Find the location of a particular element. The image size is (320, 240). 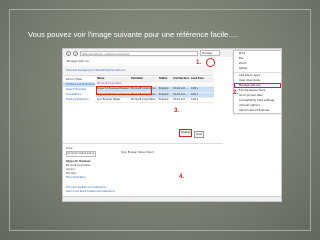

type-value: Browser Helper Object is located at coordinates (140, 152).